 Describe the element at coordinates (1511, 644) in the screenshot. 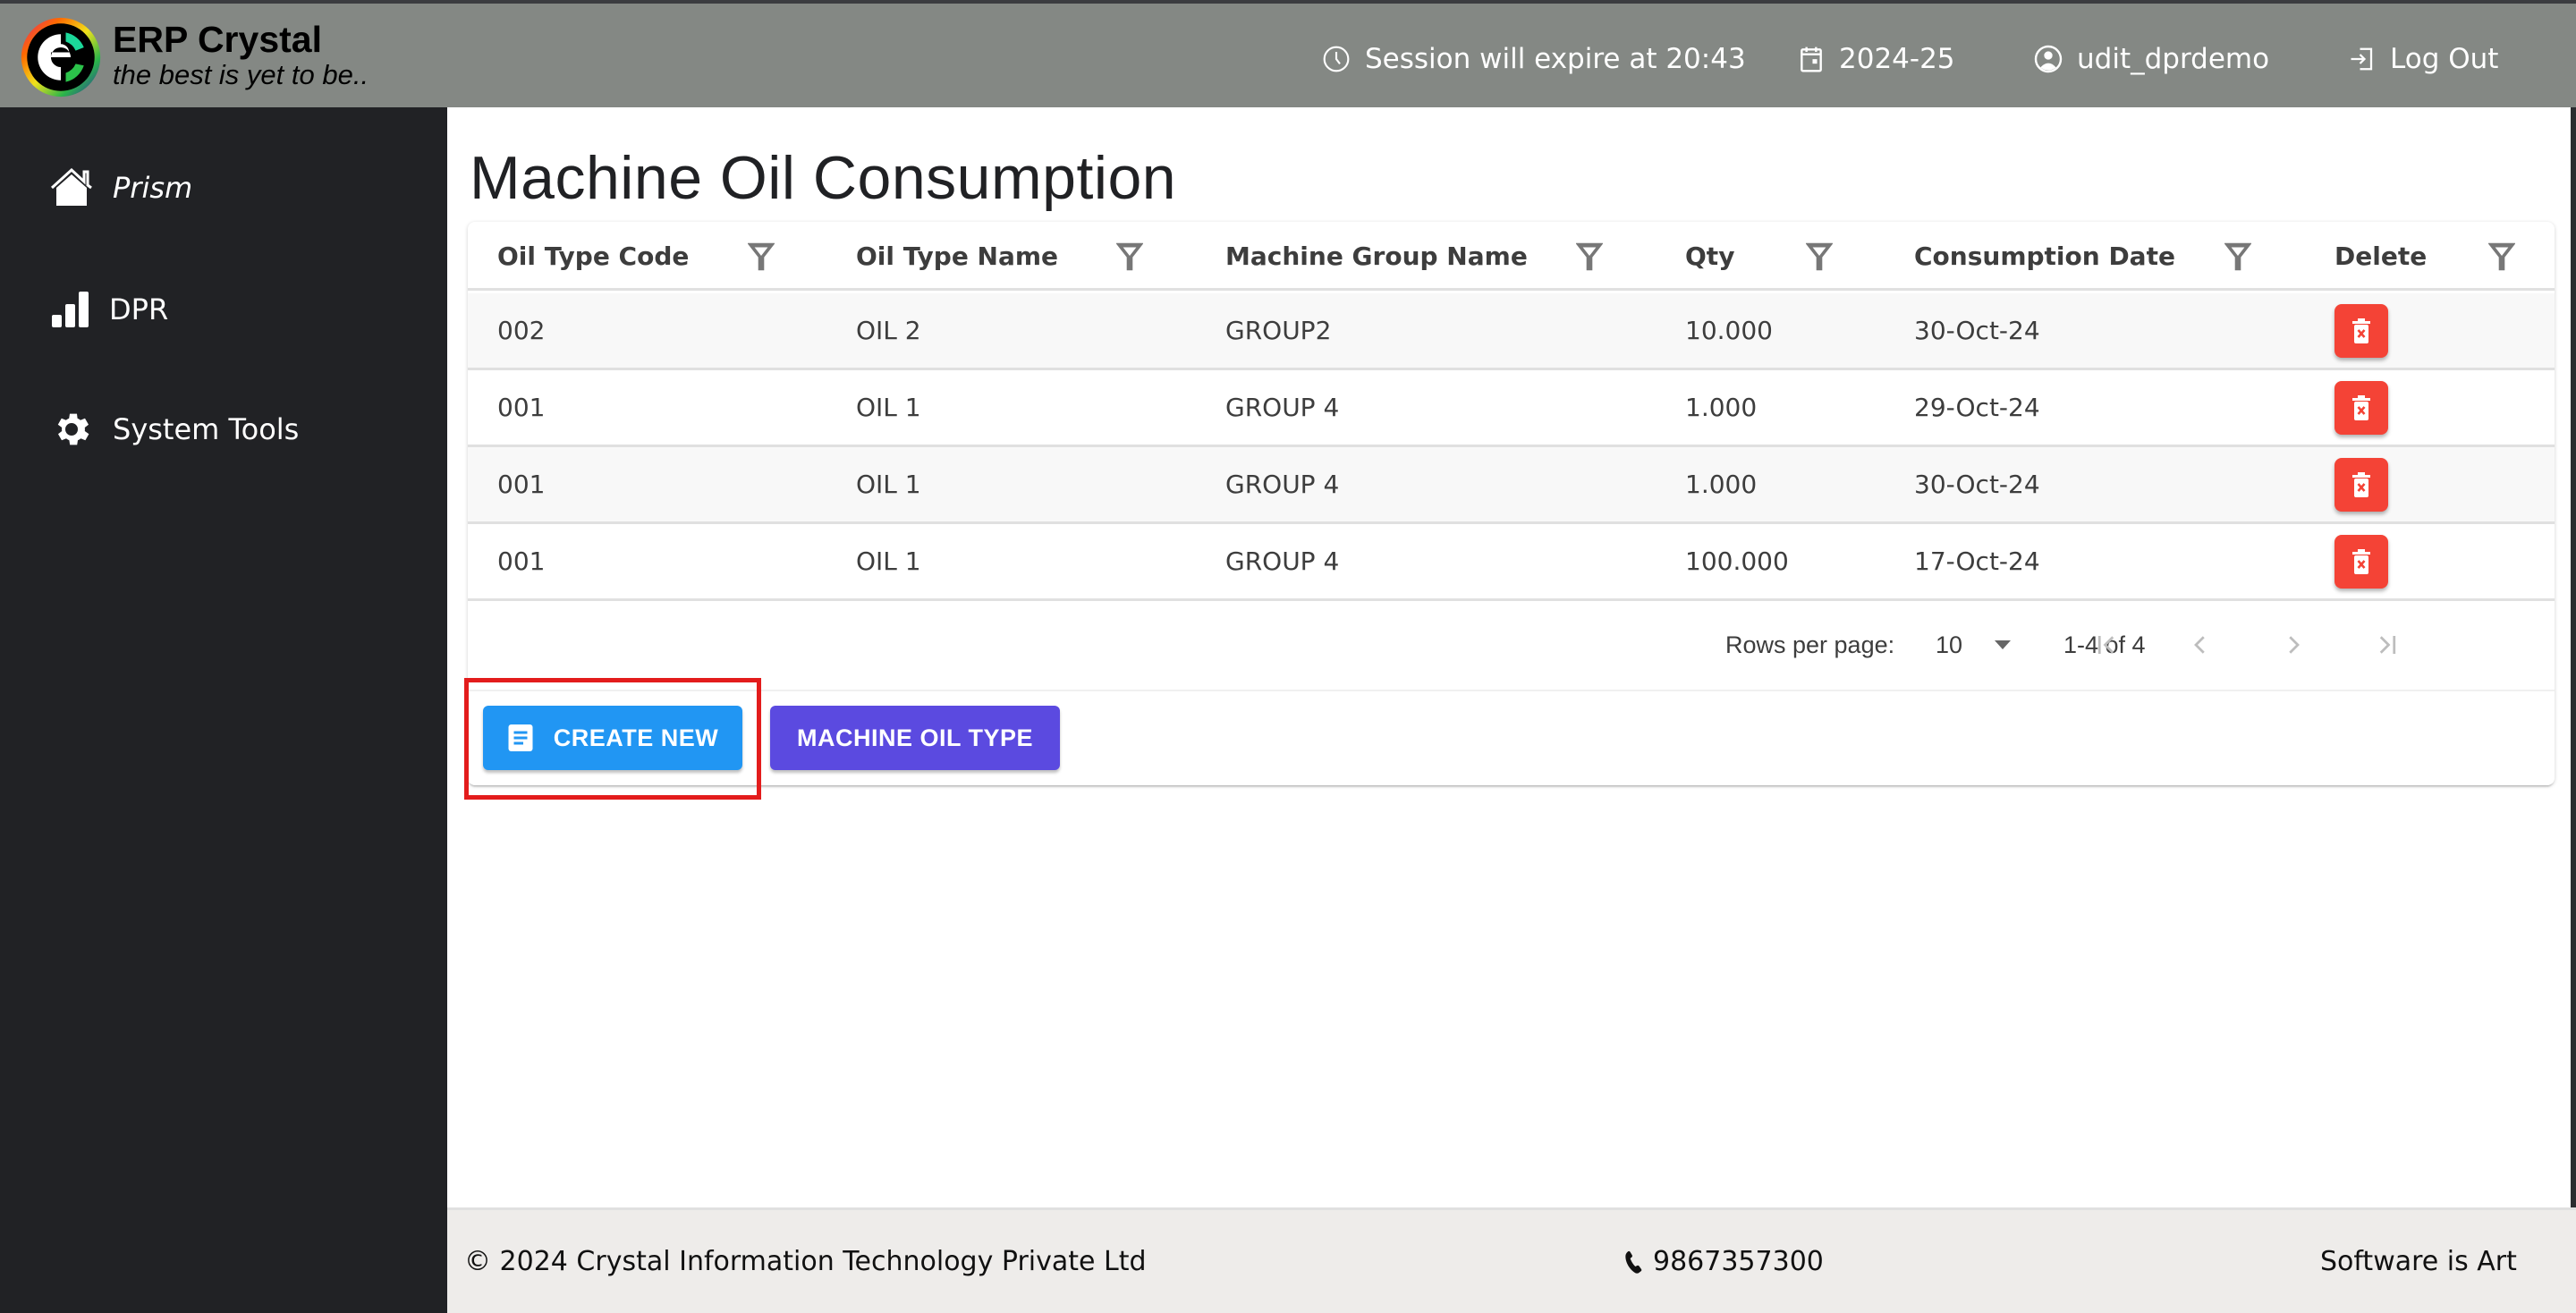

I see `table-pagination: Rows per page: 10 1-4 of 4` at that location.